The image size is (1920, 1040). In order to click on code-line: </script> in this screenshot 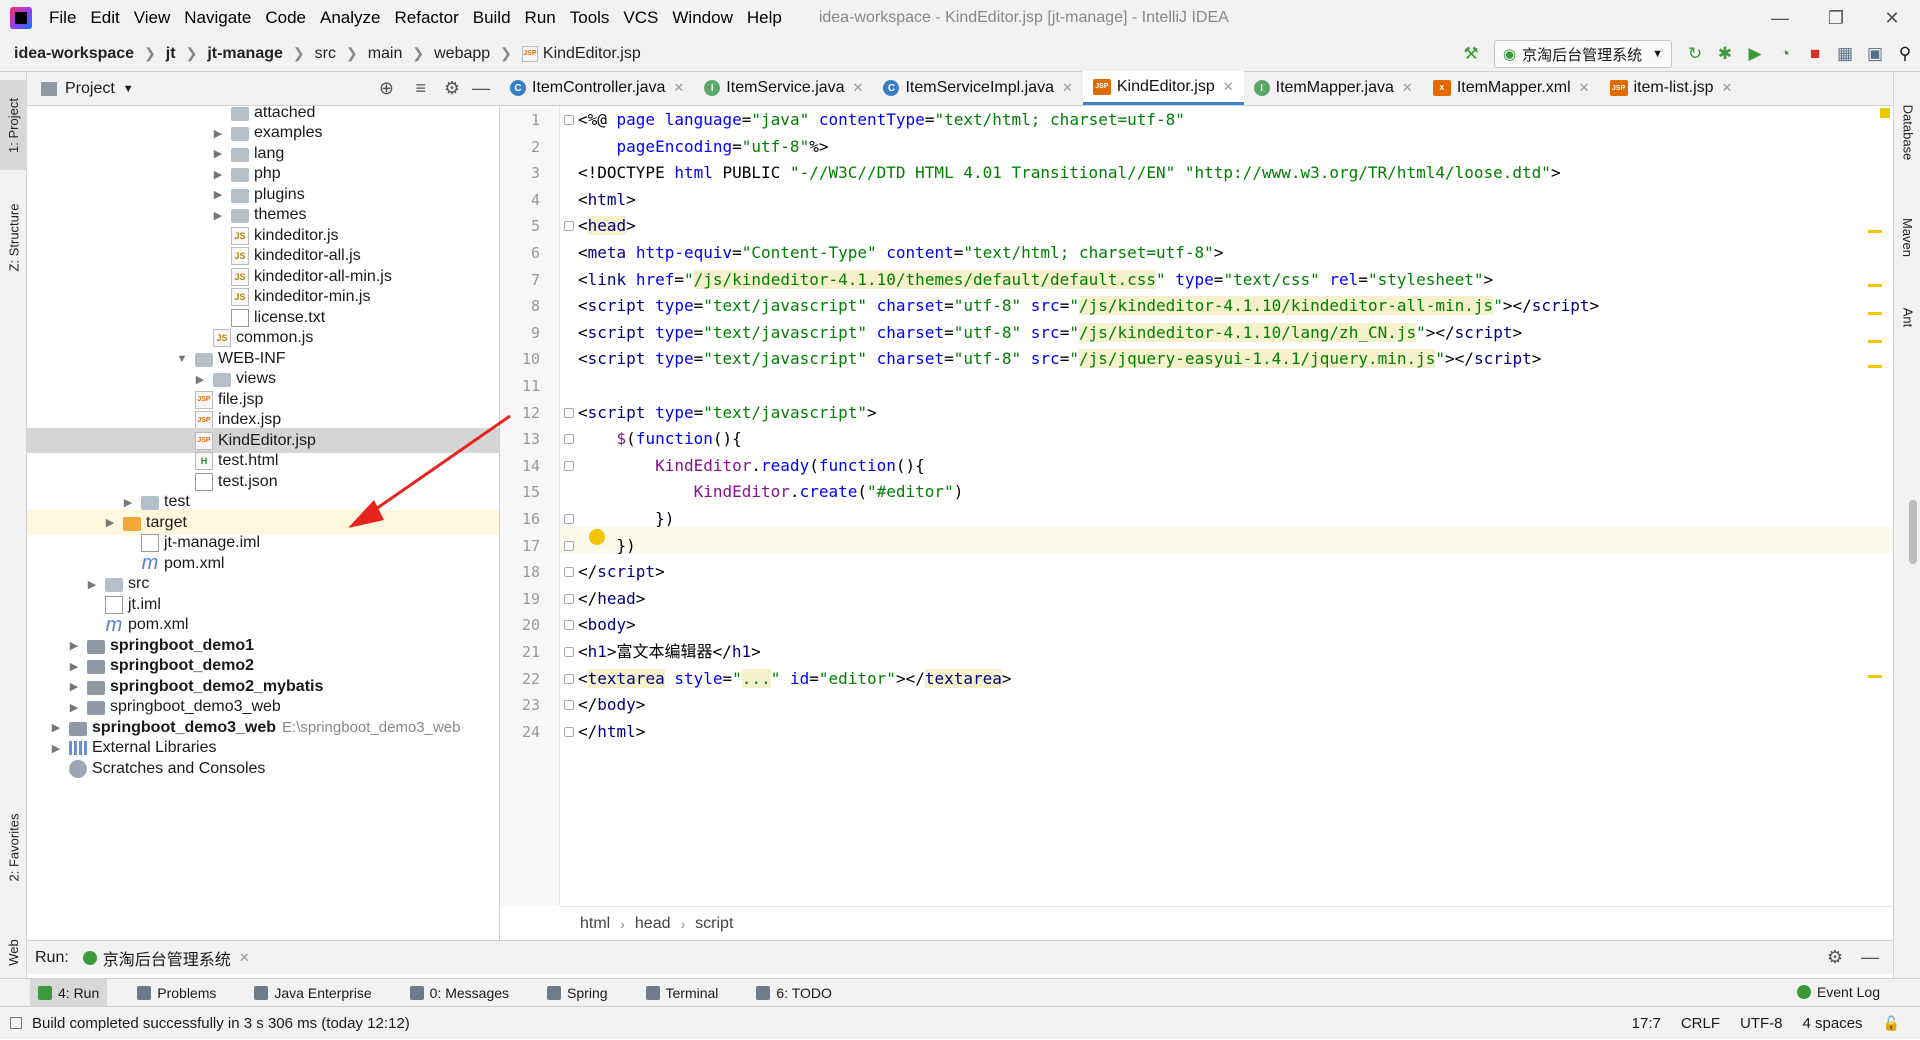, I will do `click(621, 572)`.